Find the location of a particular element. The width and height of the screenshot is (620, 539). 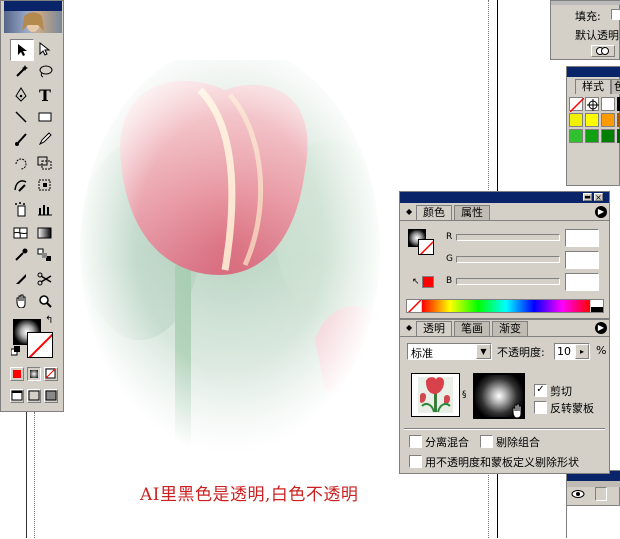

style-swatch-registration is located at coordinates (592, 104).